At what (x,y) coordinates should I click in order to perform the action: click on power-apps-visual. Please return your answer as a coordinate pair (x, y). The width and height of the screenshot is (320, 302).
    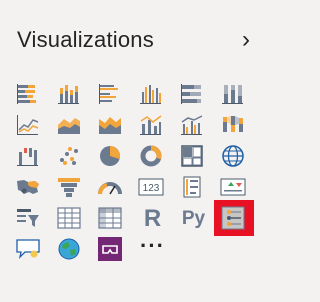
    Looking at the image, I should click on (111, 249).